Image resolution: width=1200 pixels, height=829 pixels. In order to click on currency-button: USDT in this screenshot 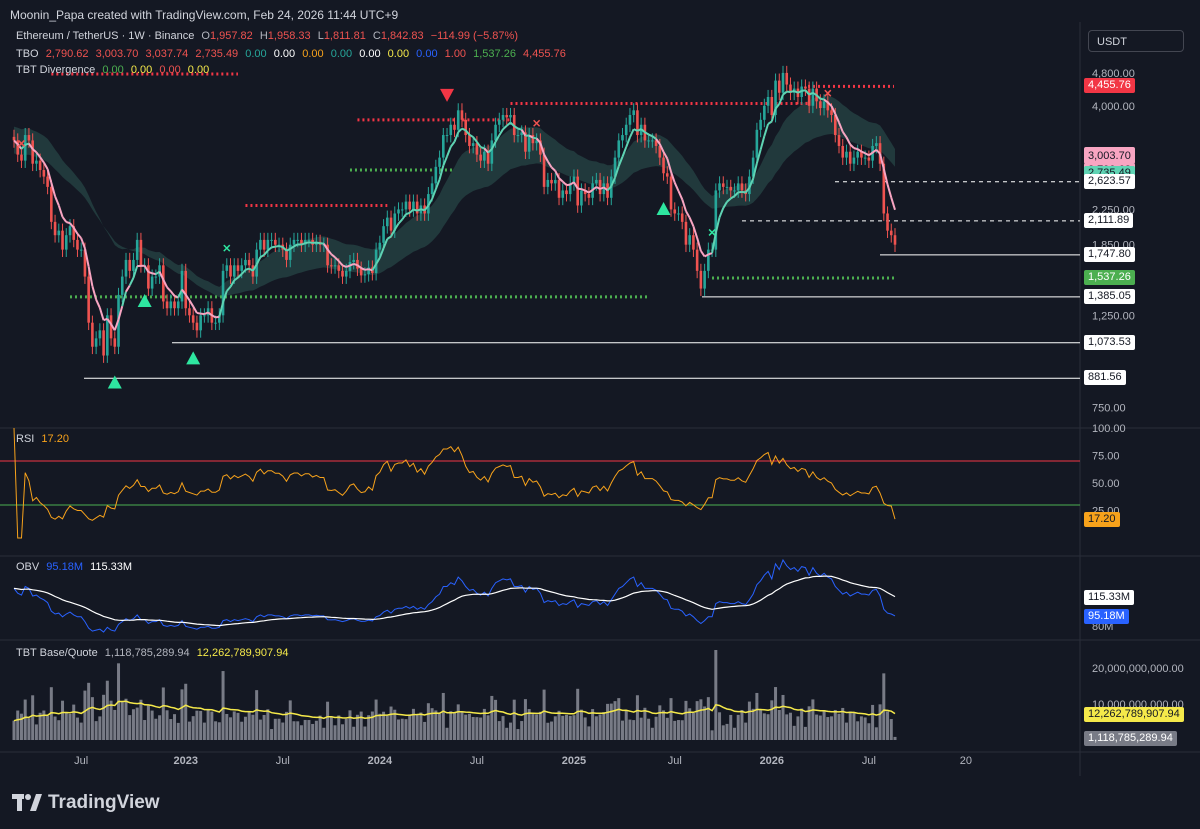, I will do `click(1136, 41)`.